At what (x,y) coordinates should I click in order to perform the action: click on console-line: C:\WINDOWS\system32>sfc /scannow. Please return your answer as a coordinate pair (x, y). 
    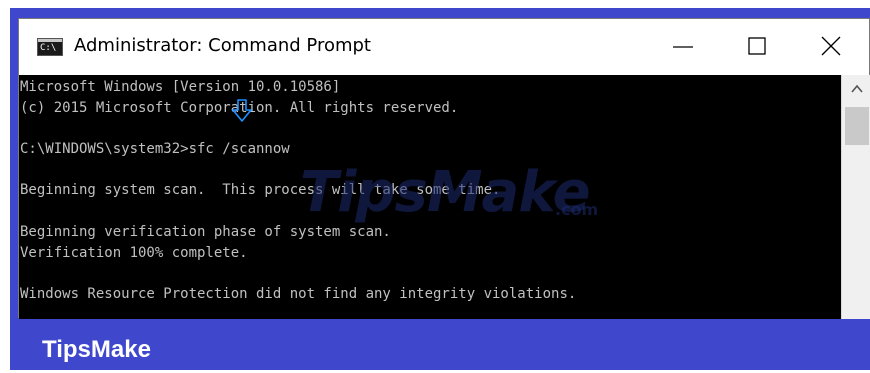
    Looking at the image, I should click on (155, 149).